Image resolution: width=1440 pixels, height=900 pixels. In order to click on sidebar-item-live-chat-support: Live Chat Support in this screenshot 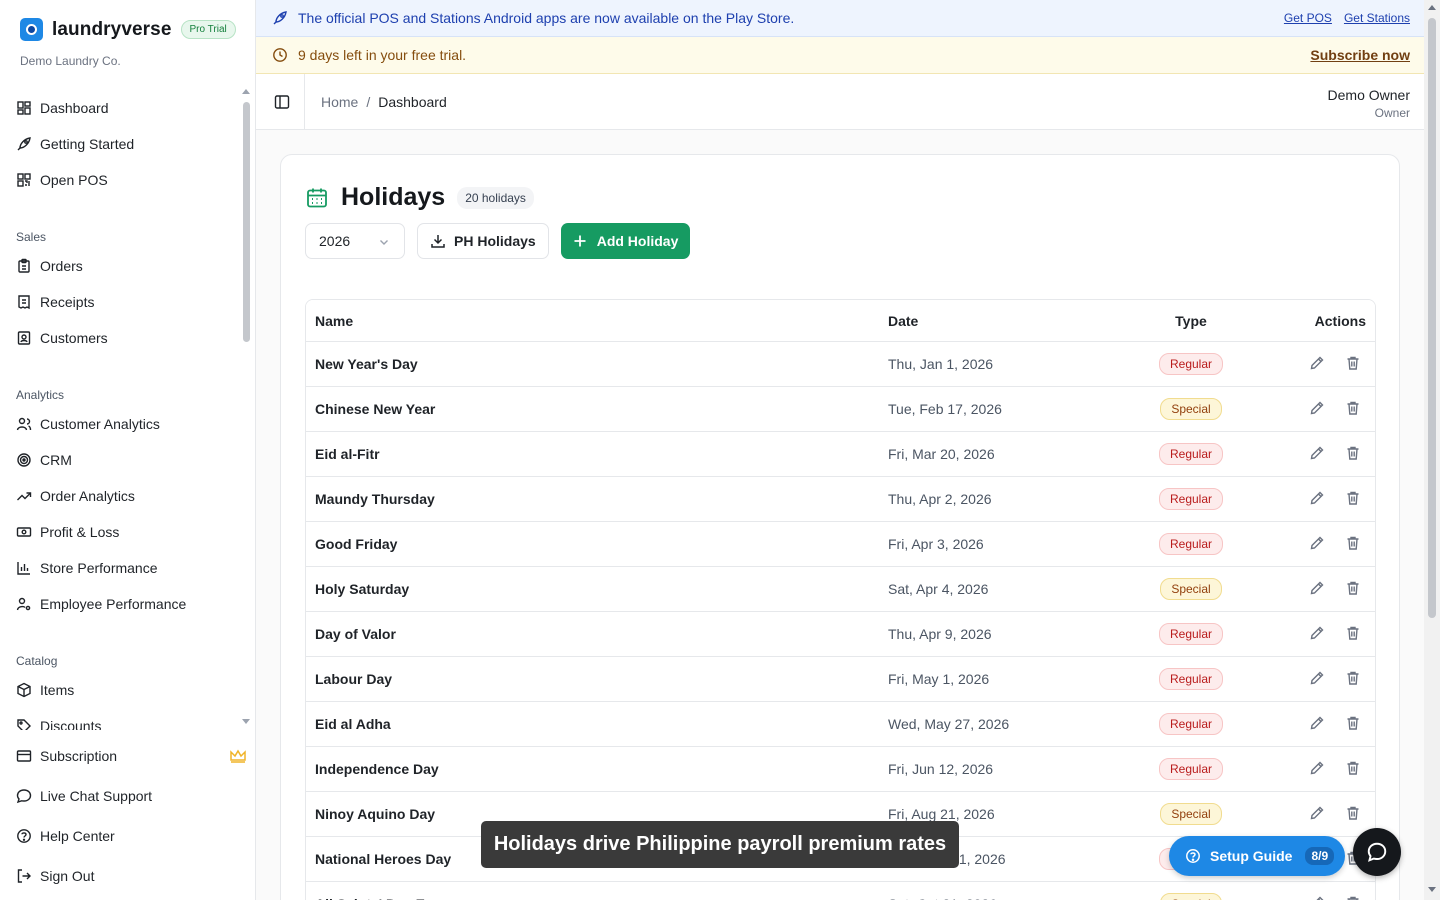, I will do `click(127, 796)`.